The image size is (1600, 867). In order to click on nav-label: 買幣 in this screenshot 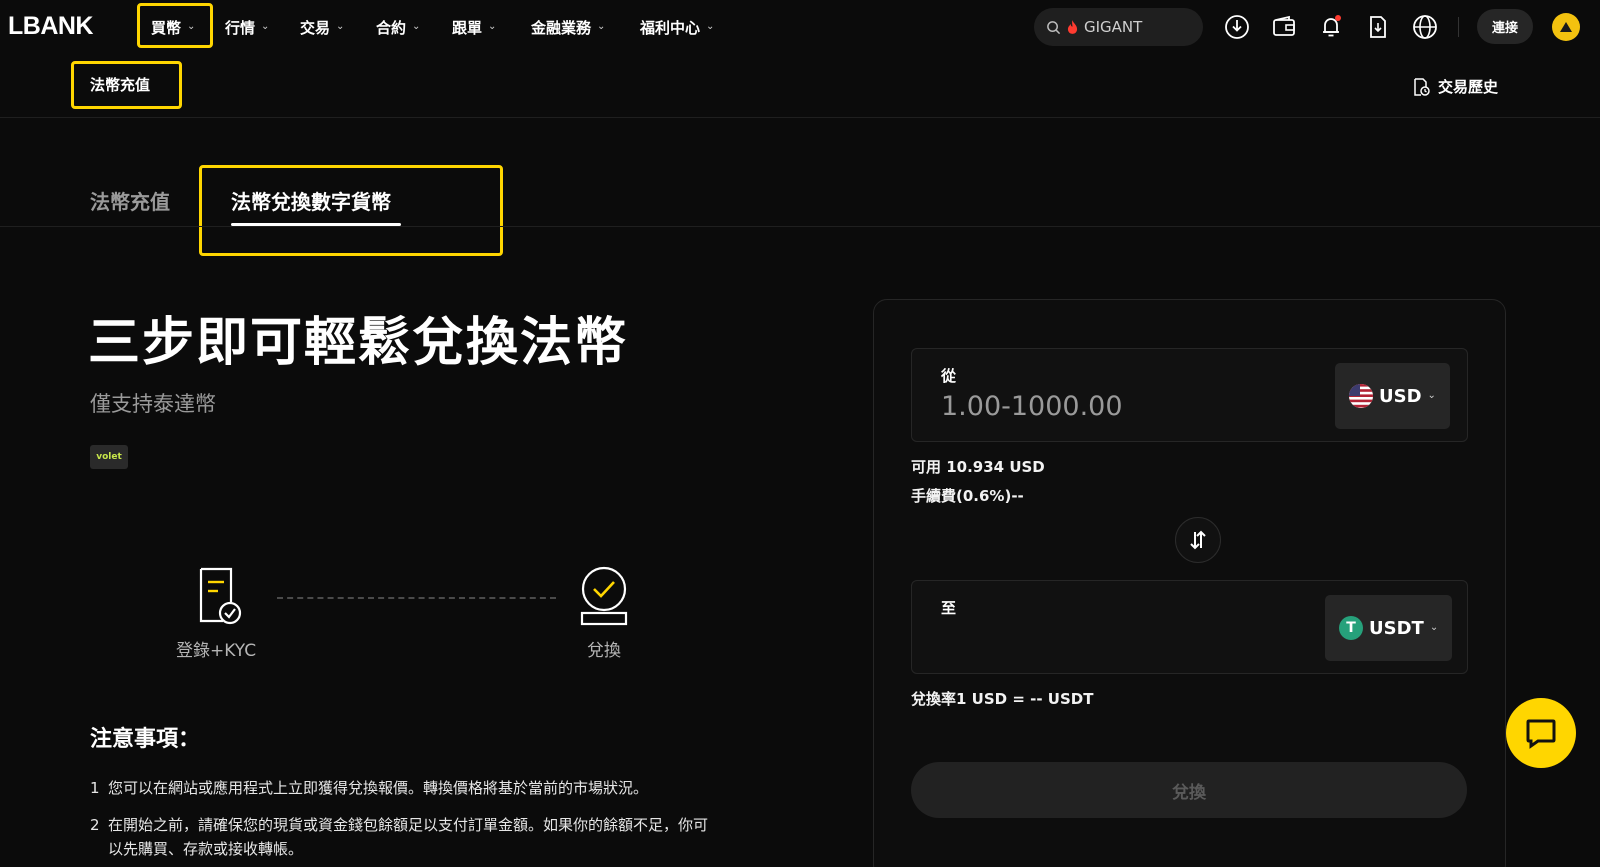, I will do `click(166, 28)`.